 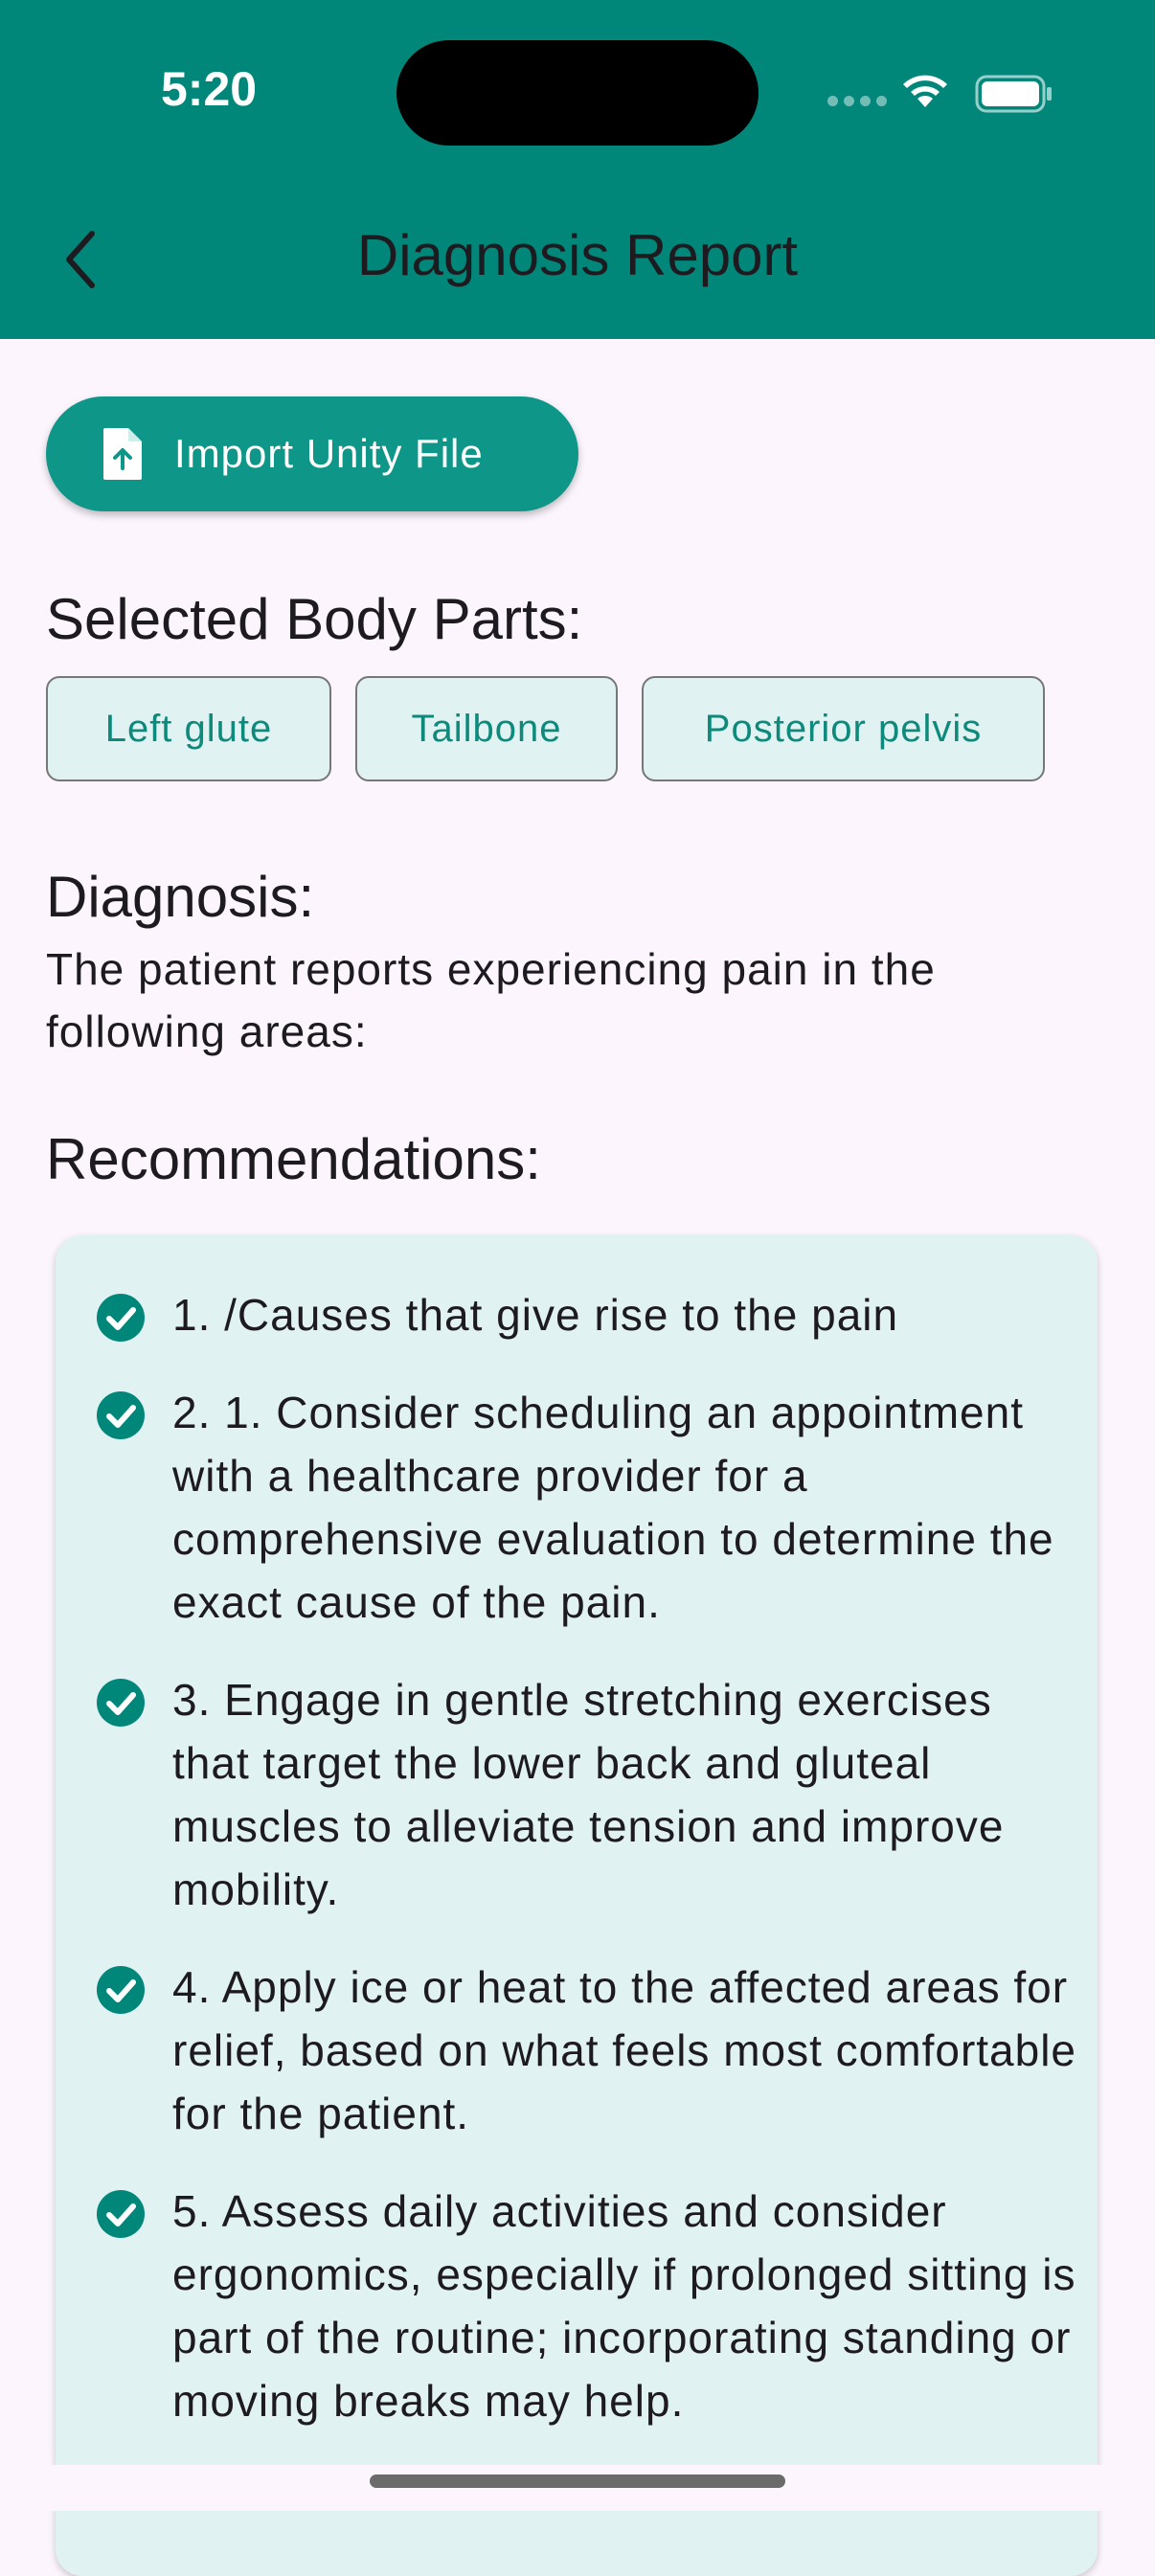 What do you see at coordinates (857, 101) in the screenshot?
I see `cellular-signal-icon` at bounding box center [857, 101].